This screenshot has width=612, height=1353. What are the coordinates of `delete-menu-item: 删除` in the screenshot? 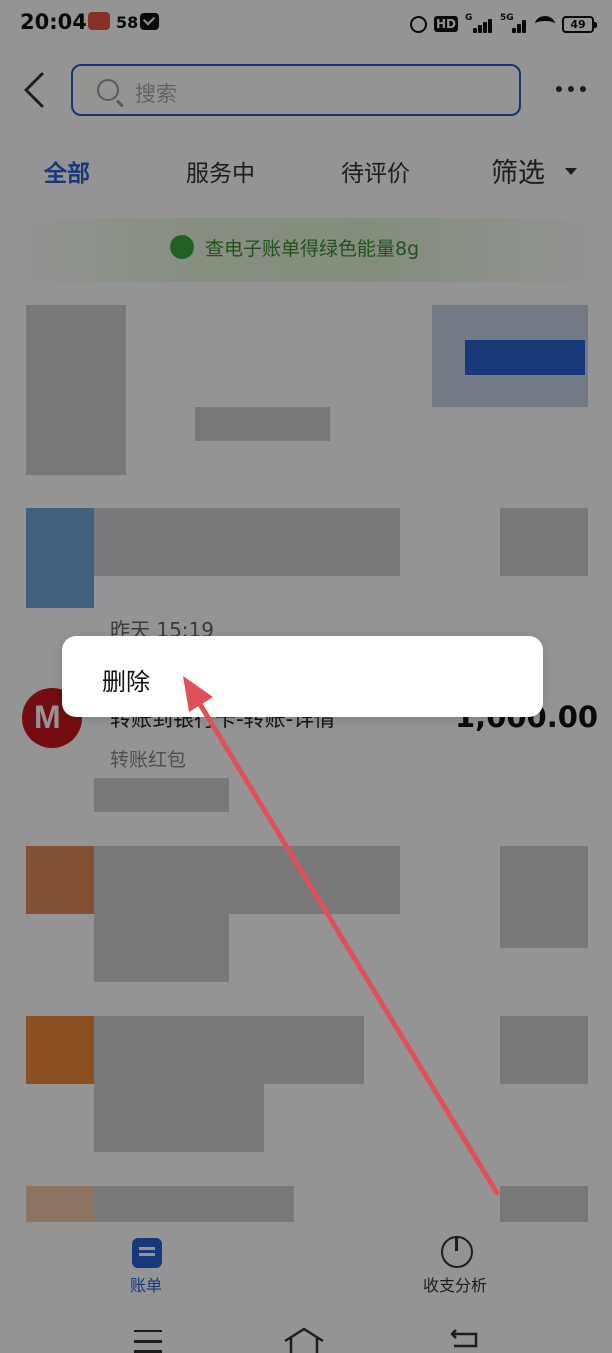 It's located at (302, 676).